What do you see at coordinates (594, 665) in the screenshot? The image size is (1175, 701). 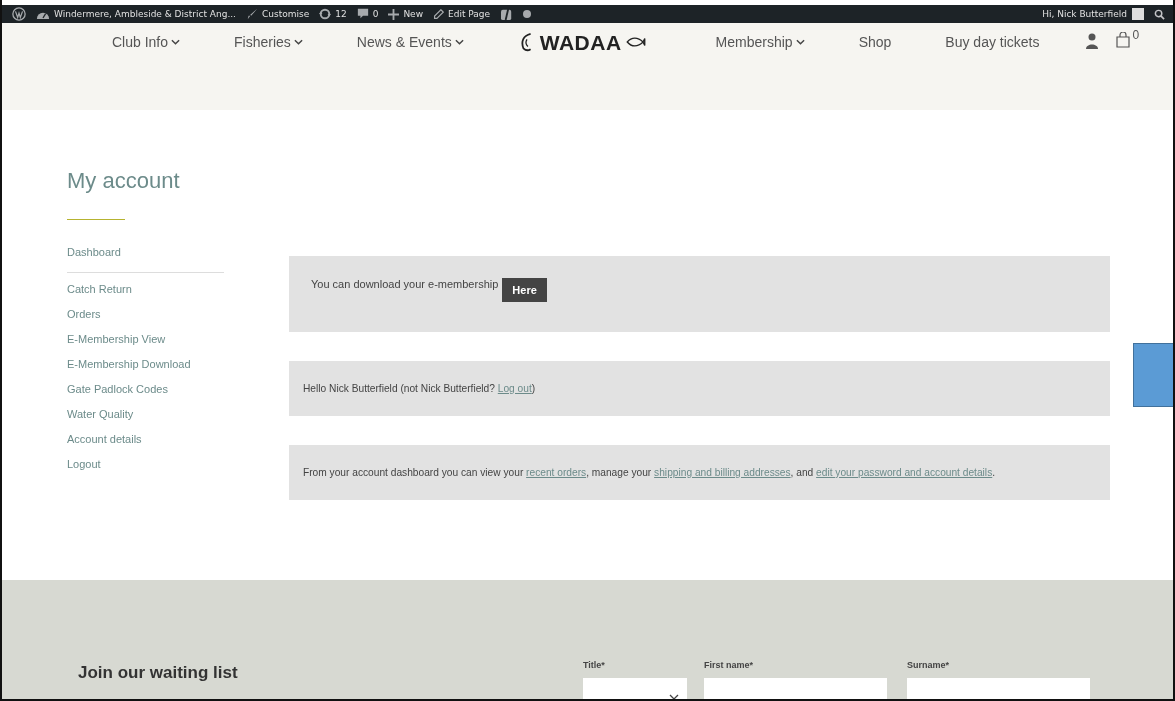 I see `field-label: Title*` at bounding box center [594, 665].